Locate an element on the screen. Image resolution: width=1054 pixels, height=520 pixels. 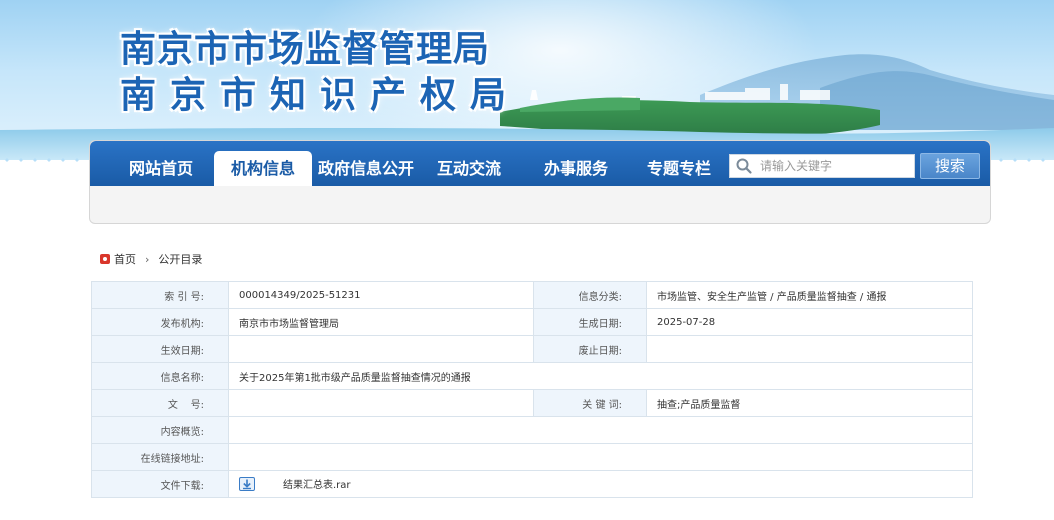
expiry-date-label: 废止日期: is located at coordinates (590, 349).